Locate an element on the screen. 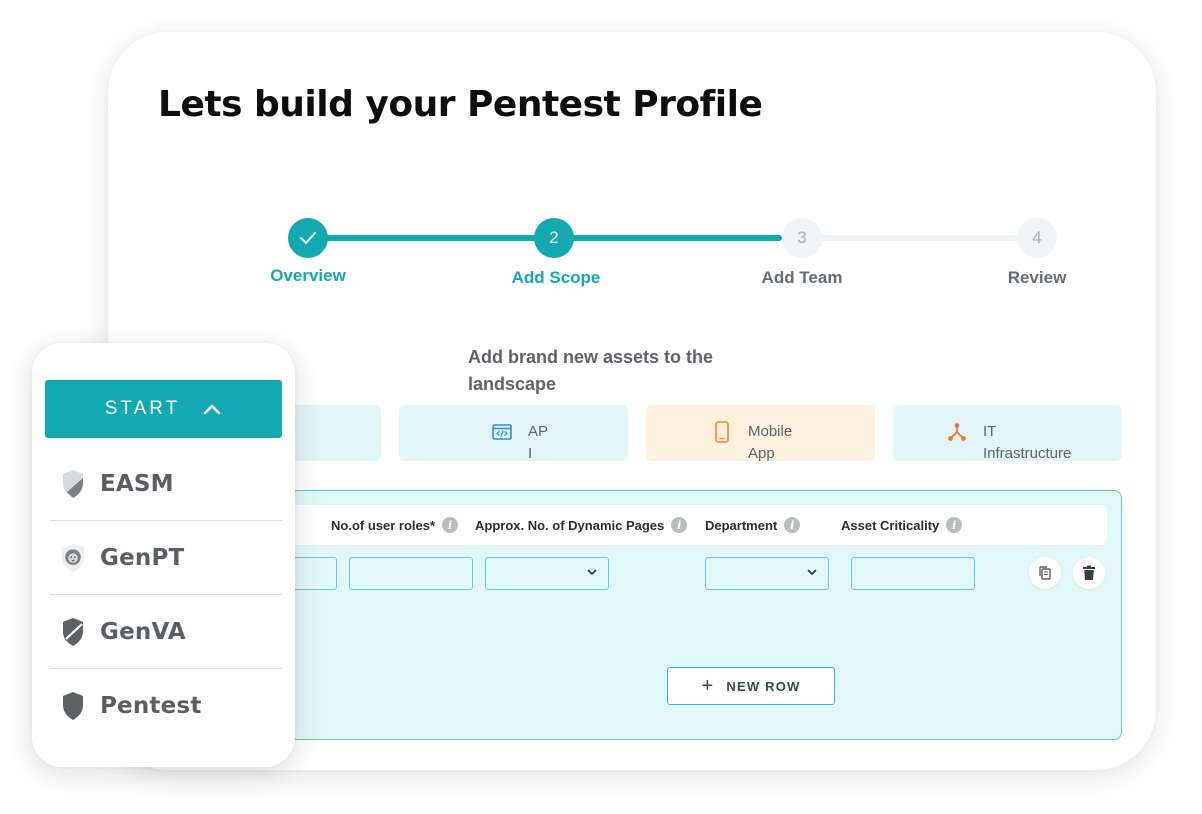  new-row-button: + NEW ROW is located at coordinates (751, 686).